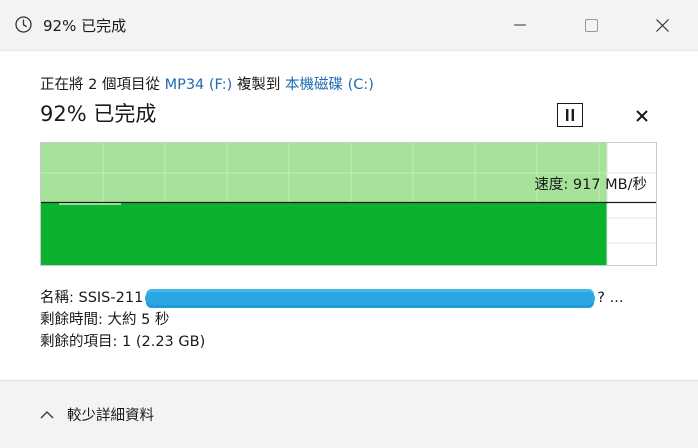 The image size is (698, 448). What do you see at coordinates (111, 298) in the screenshot?
I see `file-name-prefix: SSIS-211` at bounding box center [111, 298].